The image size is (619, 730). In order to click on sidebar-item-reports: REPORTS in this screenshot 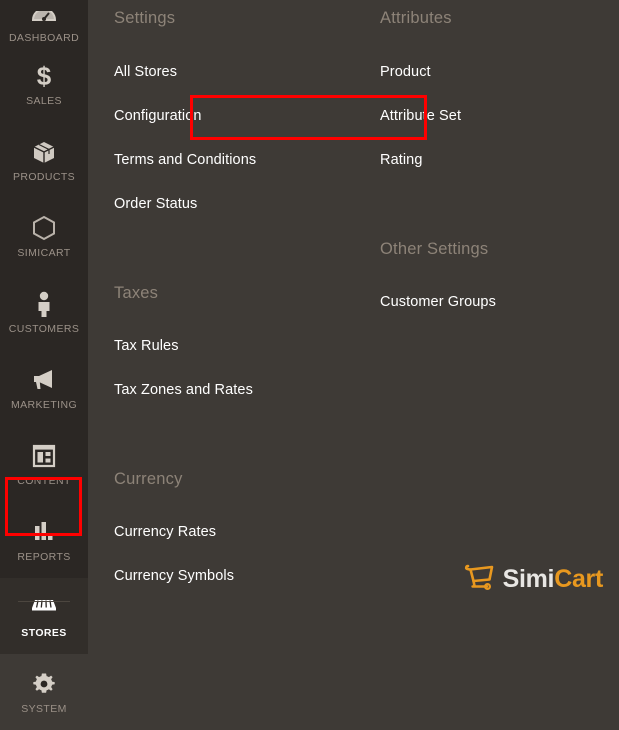, I will do `click(44, 540)`.